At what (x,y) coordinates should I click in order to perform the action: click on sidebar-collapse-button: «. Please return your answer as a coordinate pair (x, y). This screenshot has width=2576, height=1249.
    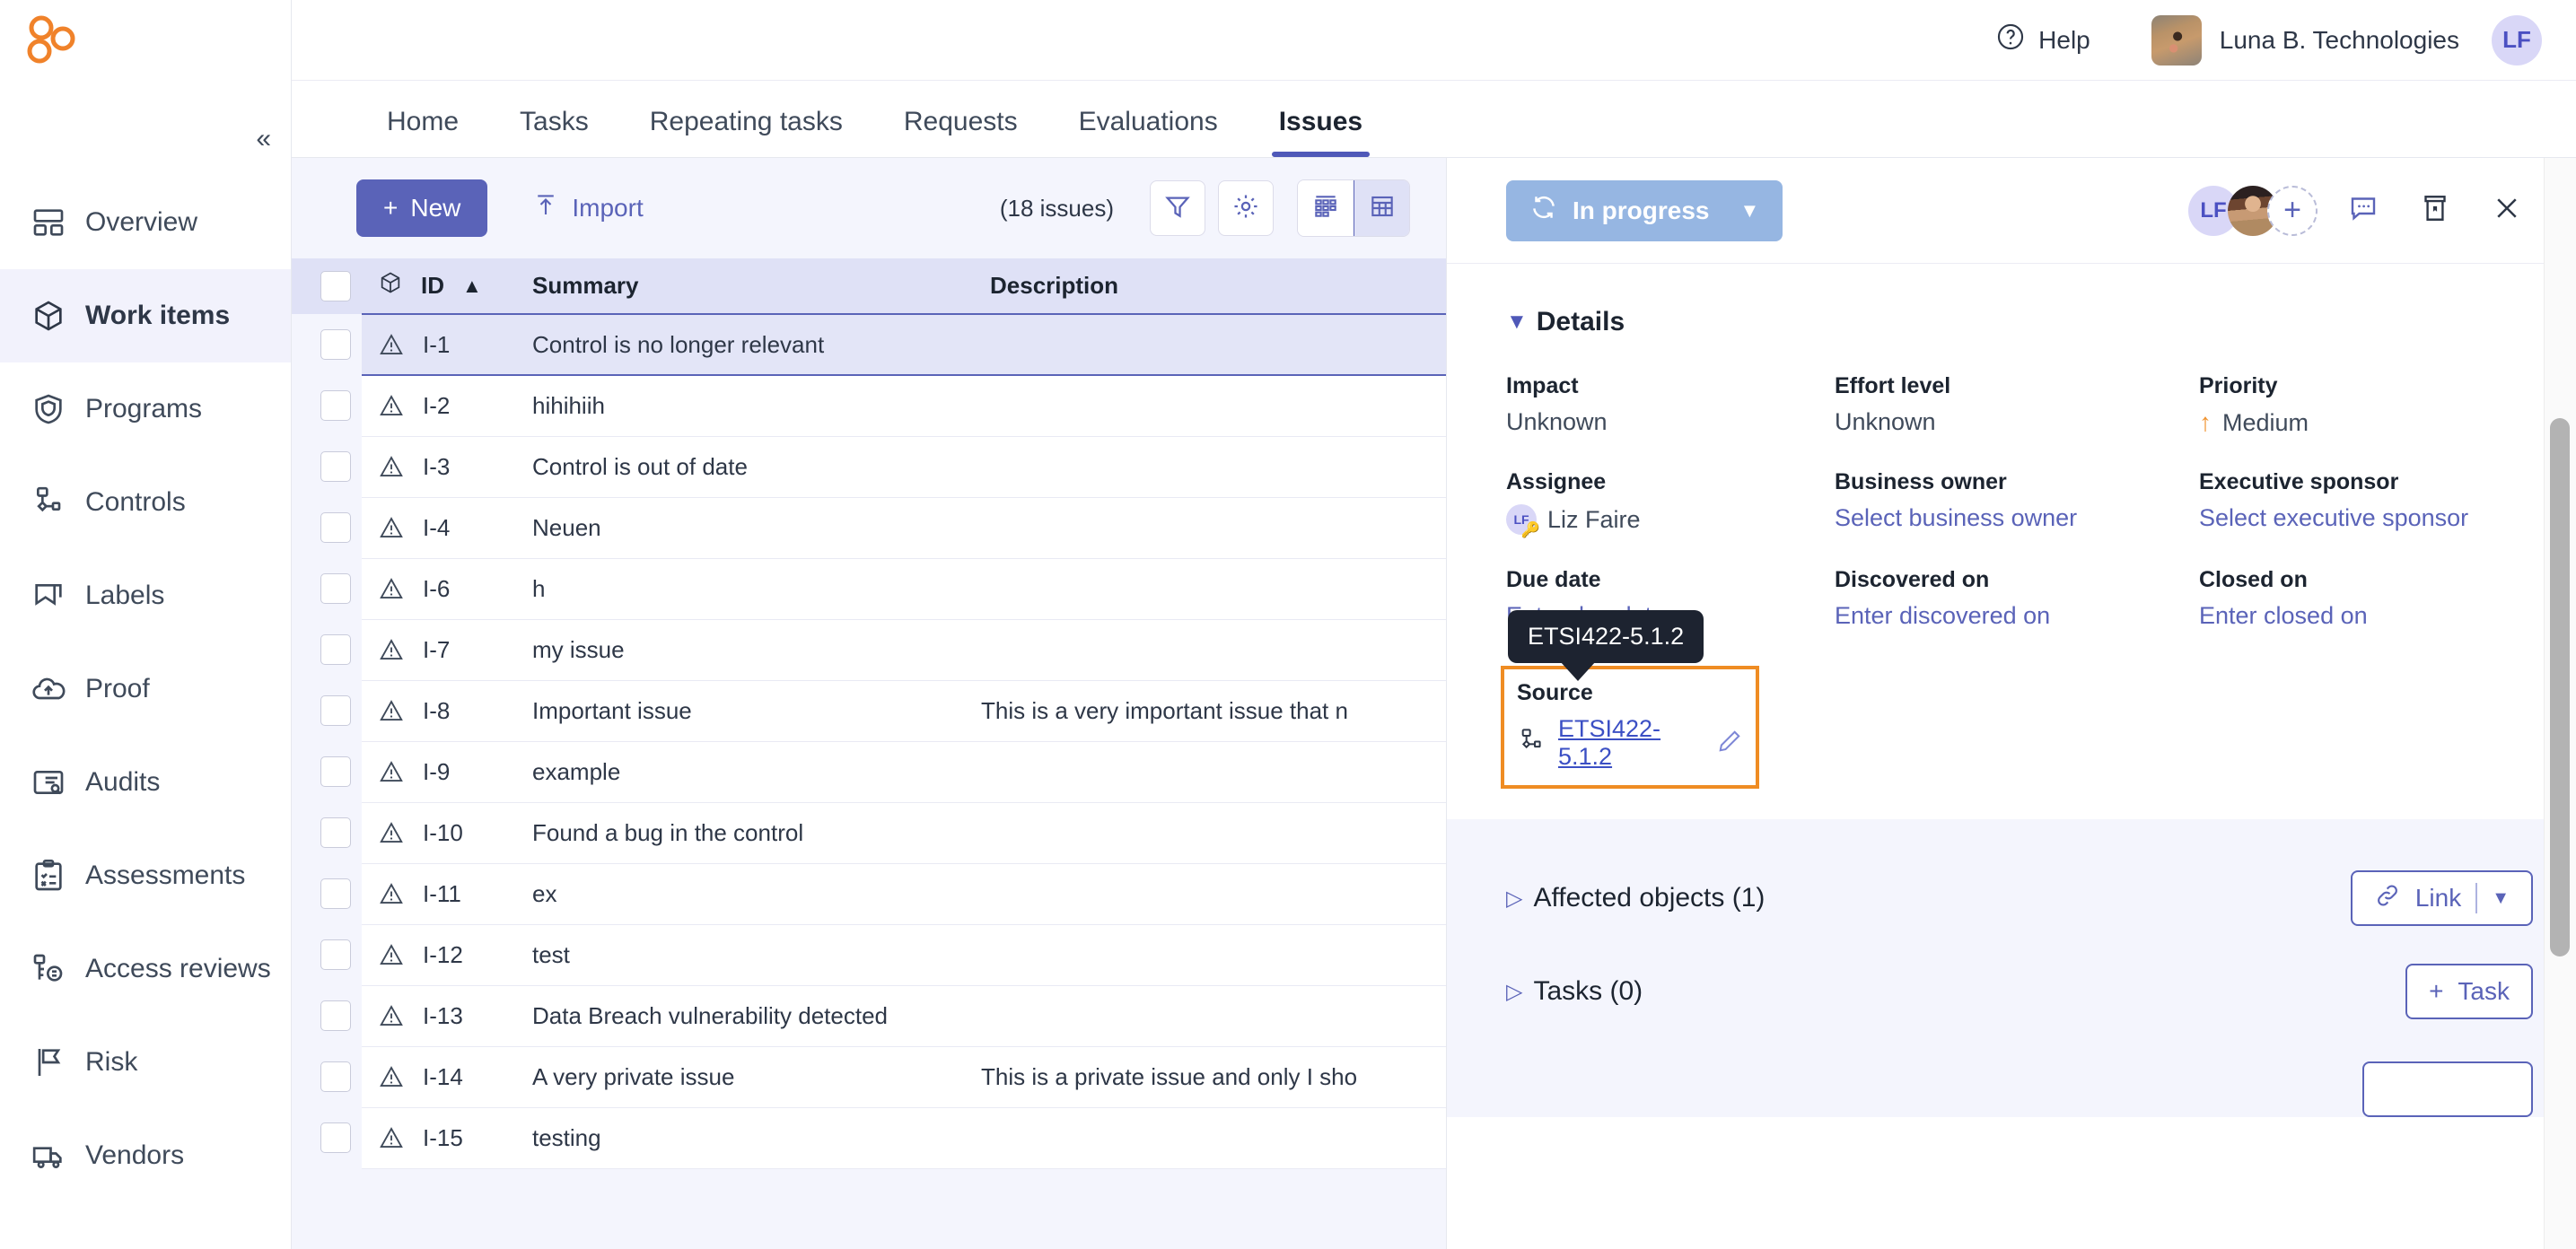
    Looking at the image, I should click on (263, 140).